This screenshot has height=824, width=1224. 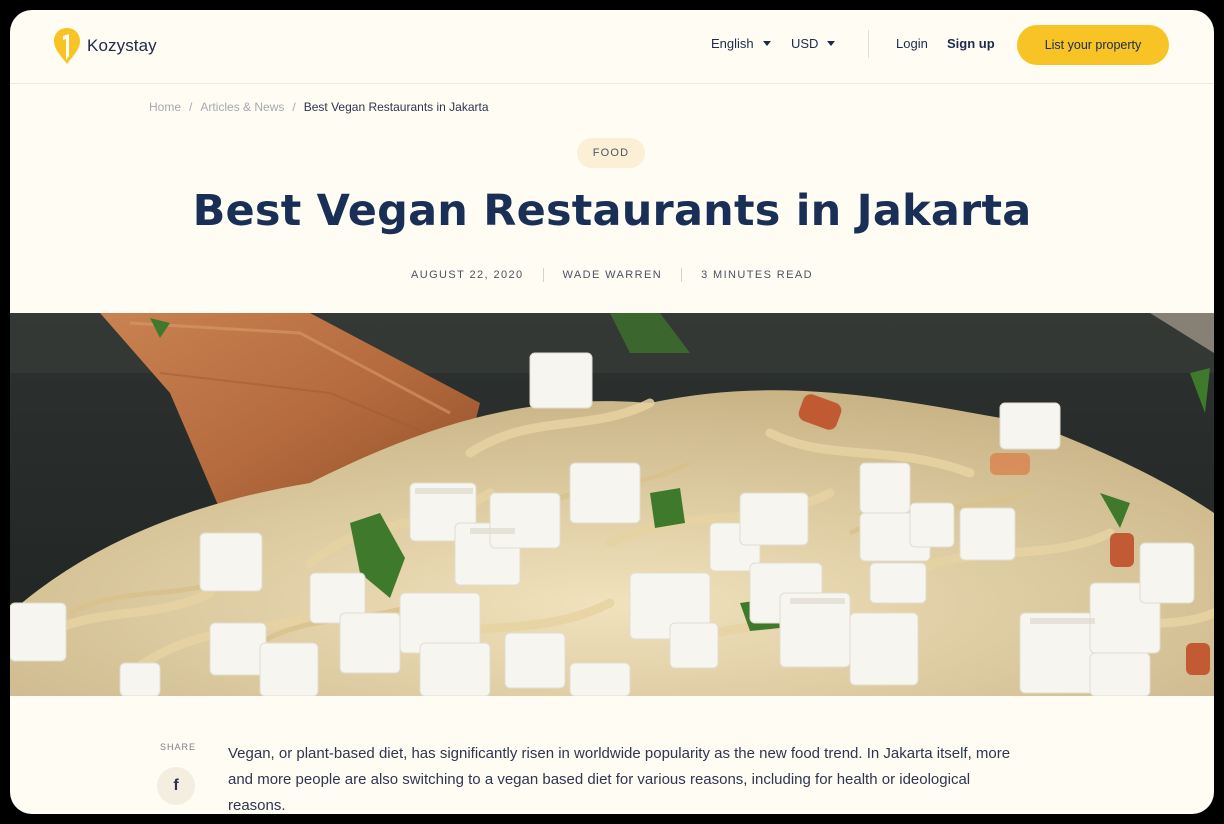 I want to click on article-read-time: 3 MINUTES READ, so click(x=757, y=275).